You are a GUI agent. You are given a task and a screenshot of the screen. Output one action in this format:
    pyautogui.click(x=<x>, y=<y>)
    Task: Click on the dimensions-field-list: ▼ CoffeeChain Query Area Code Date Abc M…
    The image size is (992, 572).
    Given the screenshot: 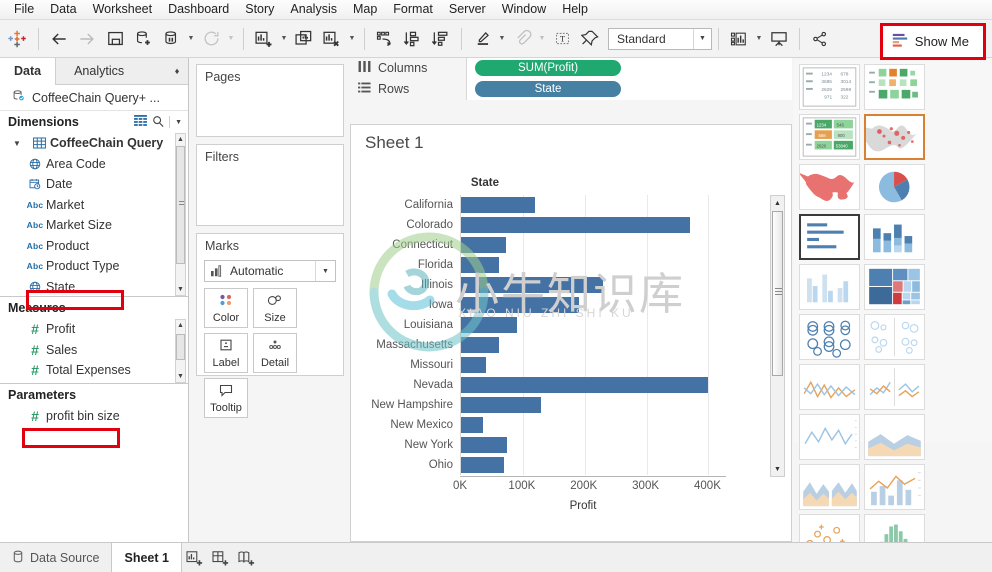 What is the action you would take?
    pyautogui.click(x=94, y=214)
    